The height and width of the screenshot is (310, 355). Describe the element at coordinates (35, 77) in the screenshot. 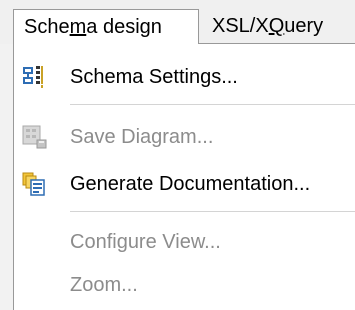

I see `schema-settings-icon` at that location.